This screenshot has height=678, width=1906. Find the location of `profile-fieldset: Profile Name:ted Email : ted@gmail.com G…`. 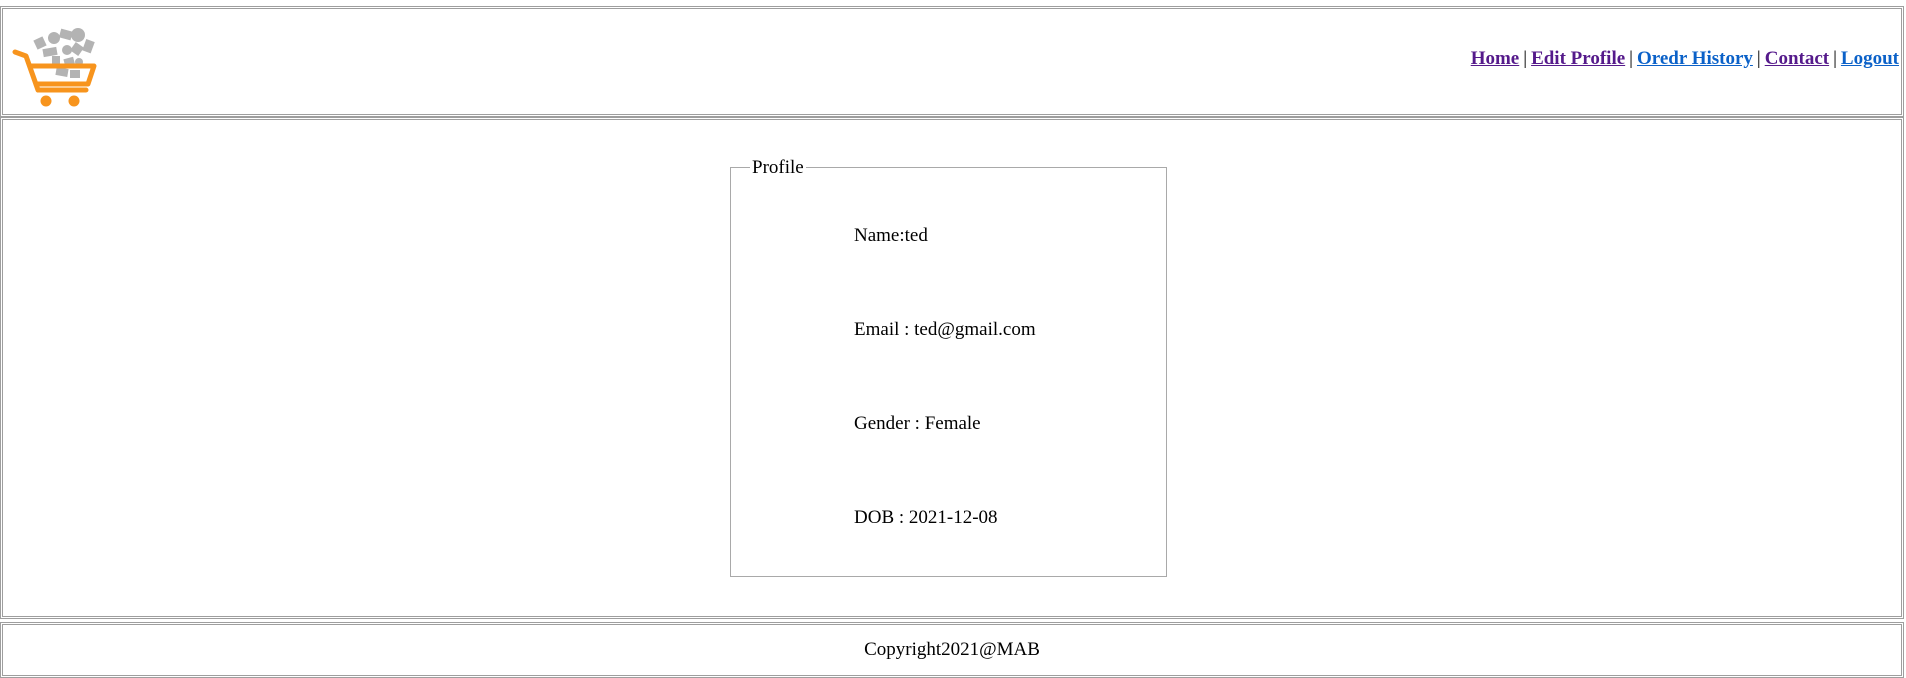

profile-fieldset: Profile Name:ted Email : ted@gmail.com G… is located at coordinates (948, 367).